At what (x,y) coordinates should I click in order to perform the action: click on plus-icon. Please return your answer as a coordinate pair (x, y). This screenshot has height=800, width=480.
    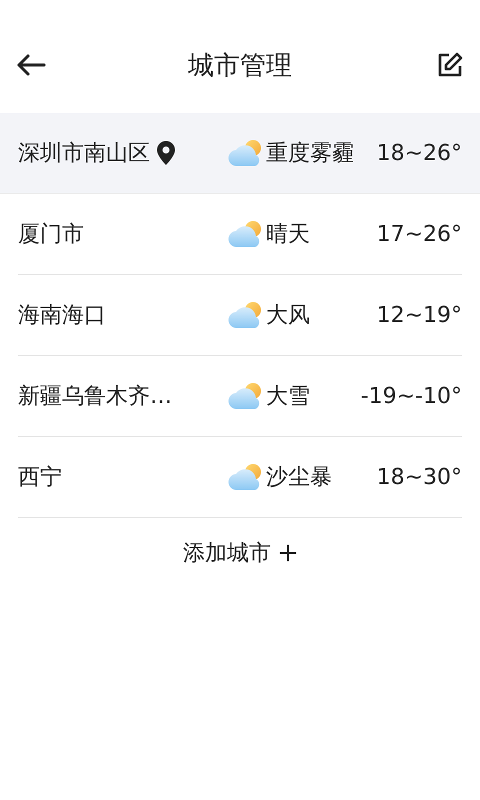
    Looking at the image, I should click on (288, 553).